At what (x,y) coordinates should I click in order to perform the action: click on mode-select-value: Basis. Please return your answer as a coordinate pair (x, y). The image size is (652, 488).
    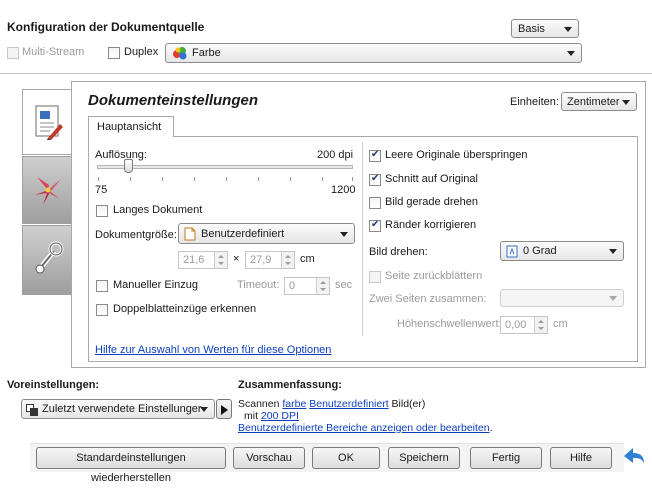
    Looking at the image, I should click on (531, 29).